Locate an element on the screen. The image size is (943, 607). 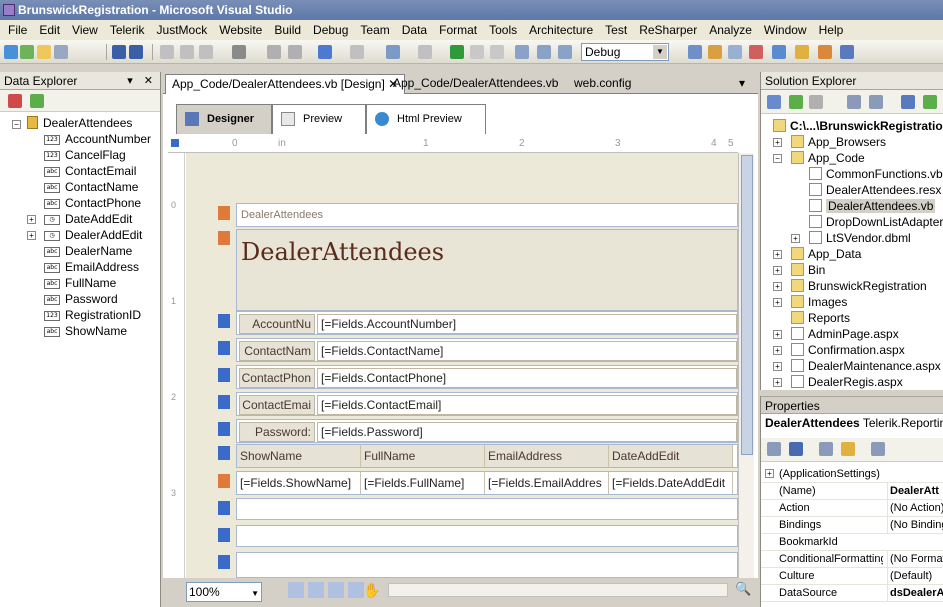
table-header-cell: DateAddEdit is located at coordinates (671, 456).